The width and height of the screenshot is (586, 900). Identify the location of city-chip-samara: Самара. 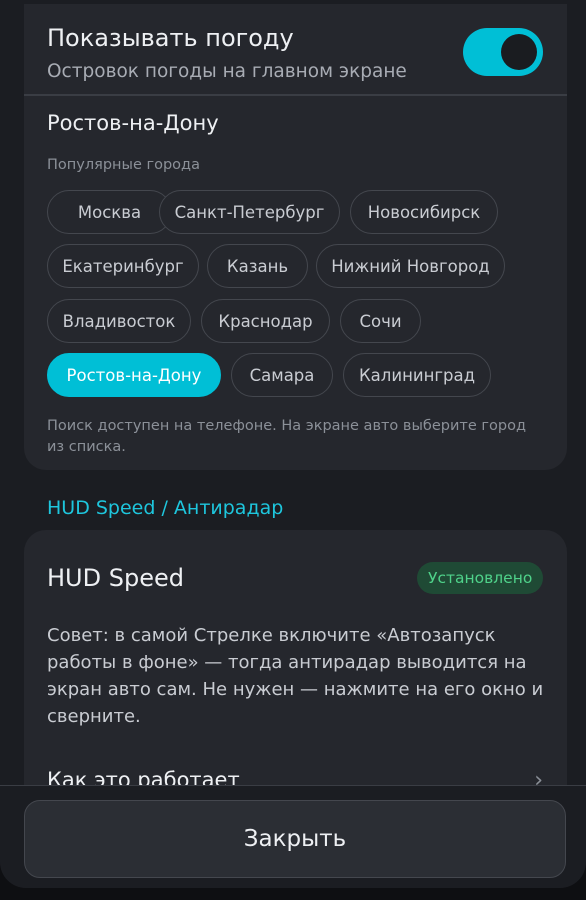
(282, 375).